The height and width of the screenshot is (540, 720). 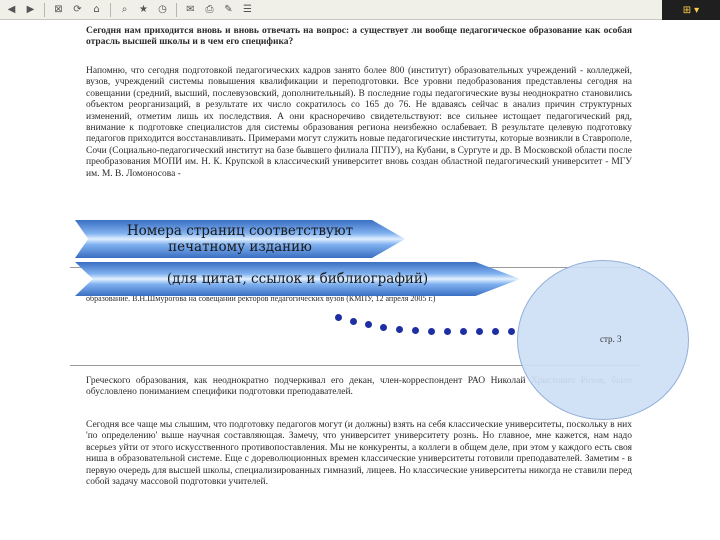 What do you see at coordinates (228, 9) in the screenshot?
I see `edit-icon: ✎` at bounding box center [228, 9].